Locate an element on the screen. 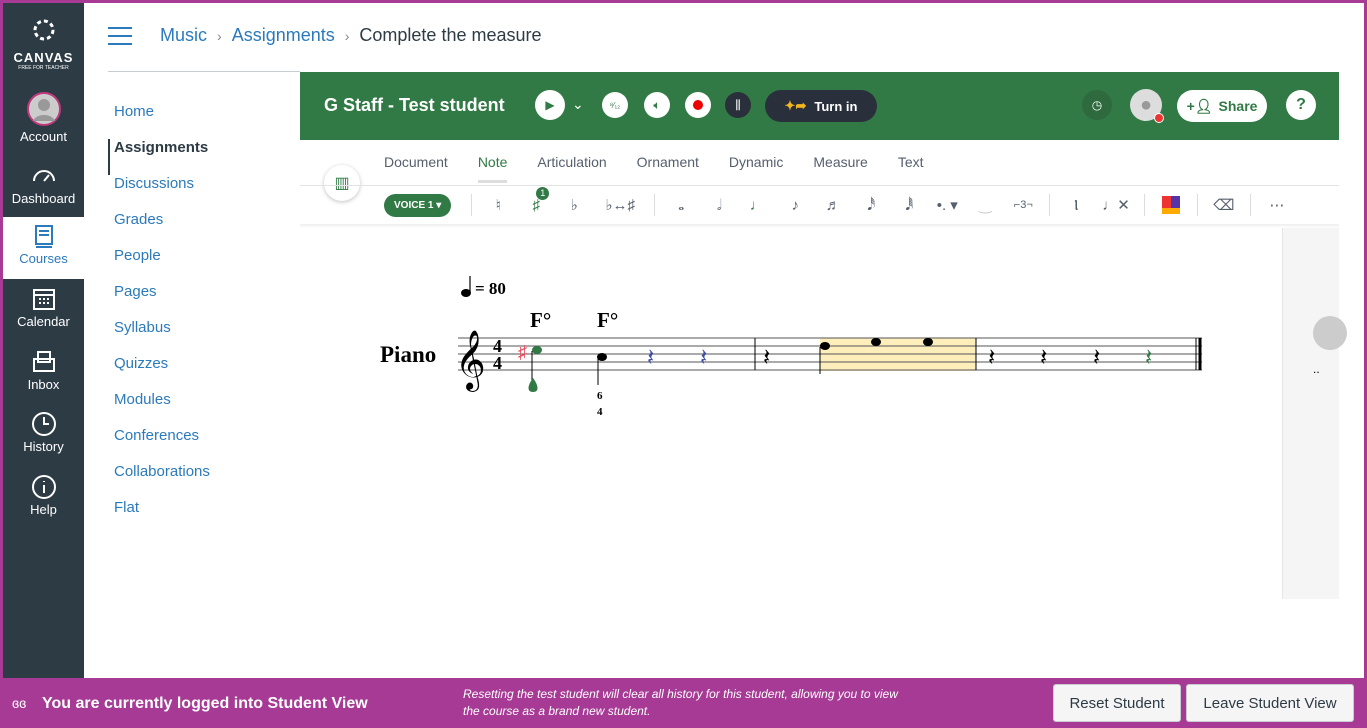  canvas-logo: CANVAS FREE FOR TEACHER is located at coordinates (43, 44).